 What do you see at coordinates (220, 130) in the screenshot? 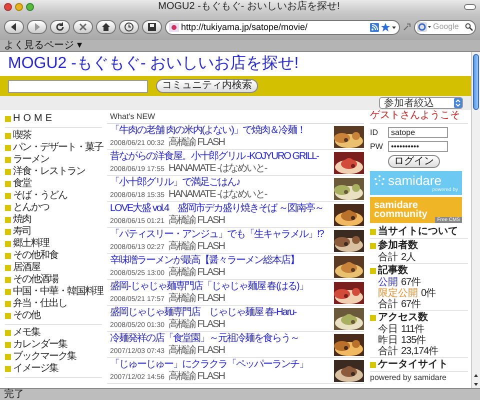
I see `article-link: 「牛肉の老舗 肉の米内(よない)」で焼肉＆冷麺！` at bounding box center [220, 130].